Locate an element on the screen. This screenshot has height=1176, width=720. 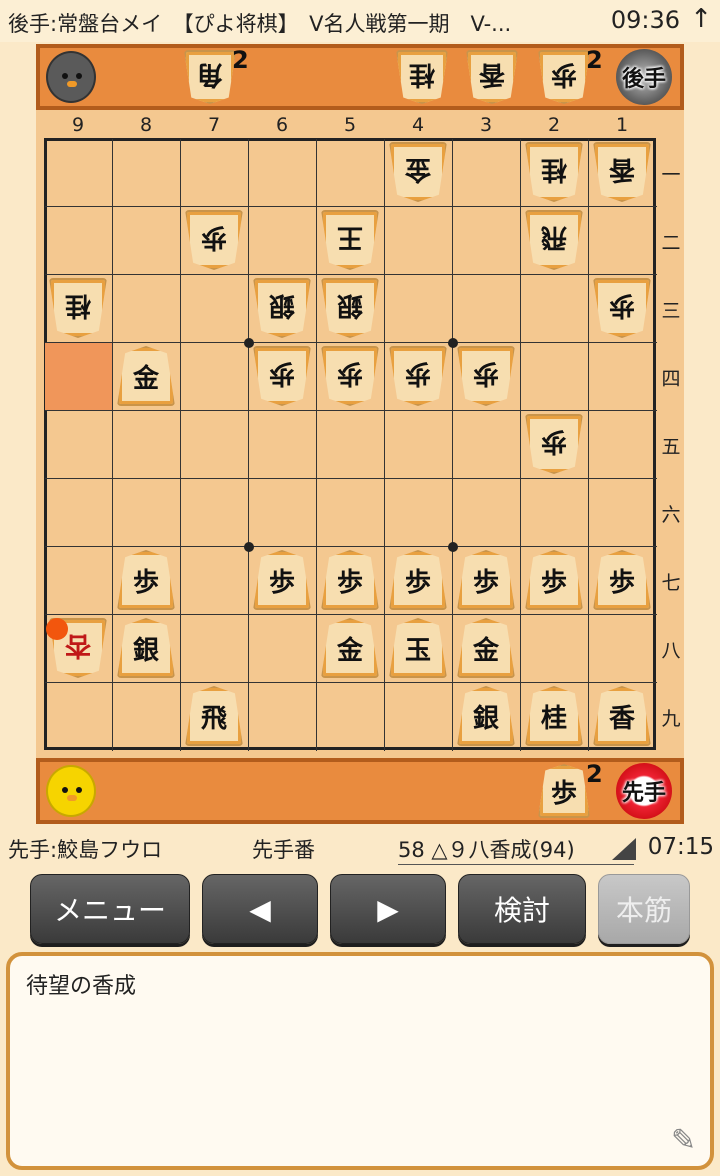
hand-piece: 角 is located at coordinates (210, 77).